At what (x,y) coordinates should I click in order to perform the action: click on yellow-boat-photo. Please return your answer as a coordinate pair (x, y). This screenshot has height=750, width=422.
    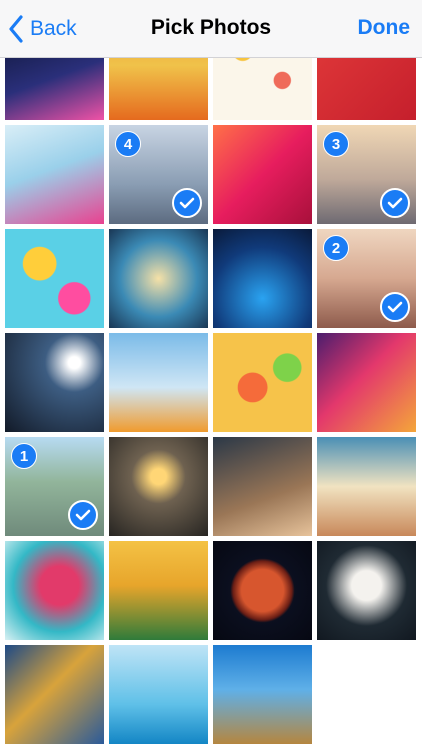
    Looking at the image, I should click on (158, 694).